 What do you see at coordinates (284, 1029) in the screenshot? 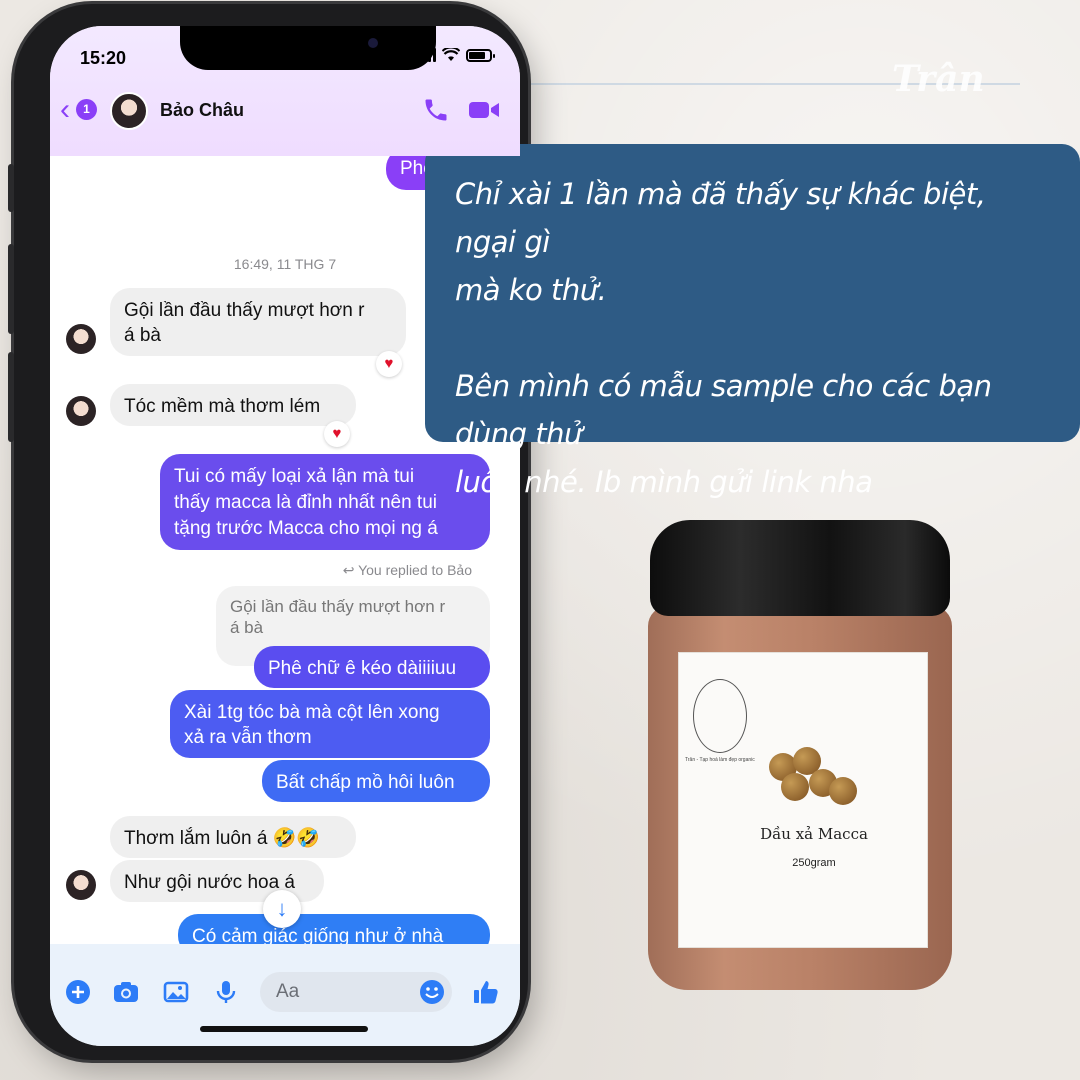
I see `home-indicator` at bounding box center [284, 1029].